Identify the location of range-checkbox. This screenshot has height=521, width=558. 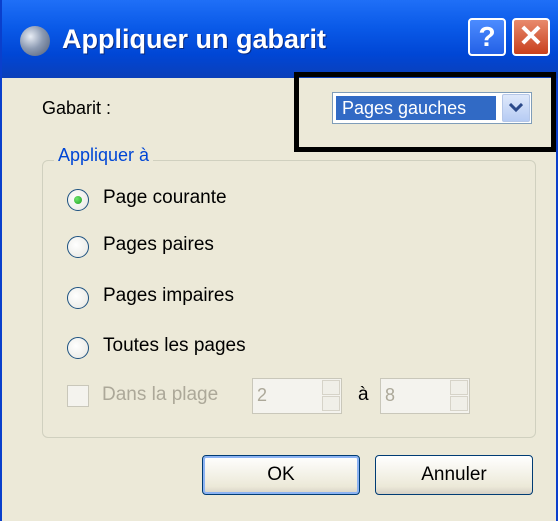
(78, 396).